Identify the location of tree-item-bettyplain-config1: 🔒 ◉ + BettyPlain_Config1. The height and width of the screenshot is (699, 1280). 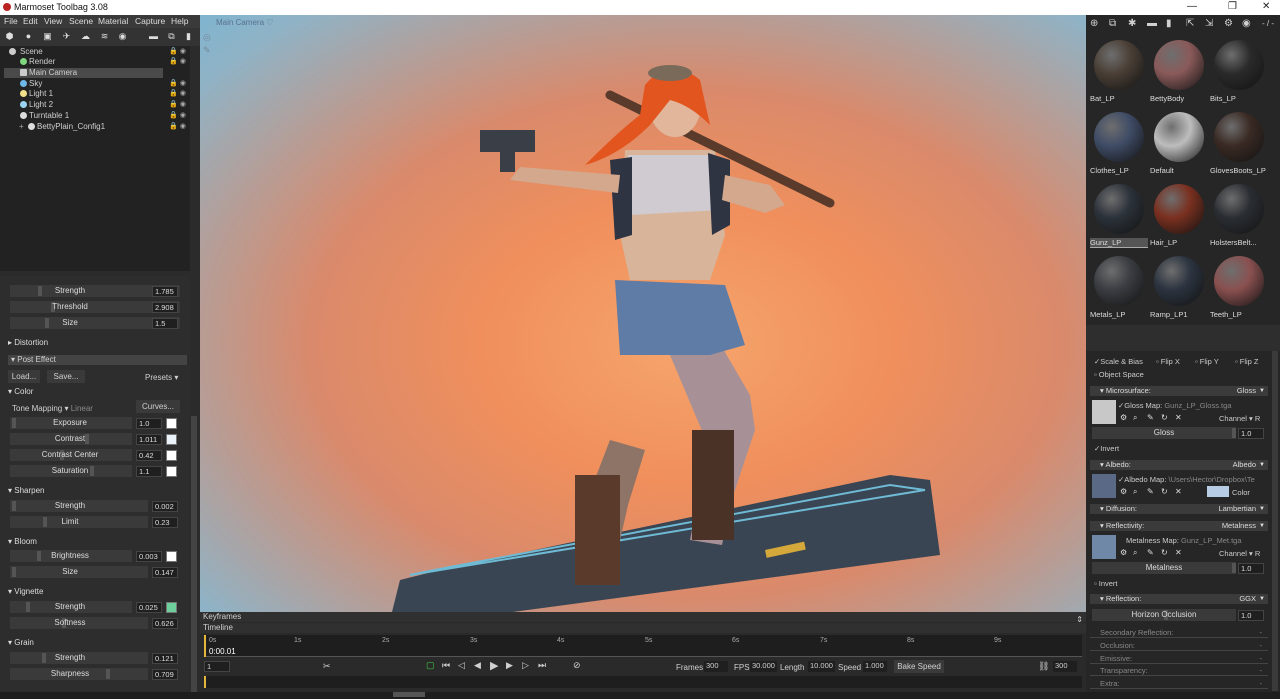
(95, 127).